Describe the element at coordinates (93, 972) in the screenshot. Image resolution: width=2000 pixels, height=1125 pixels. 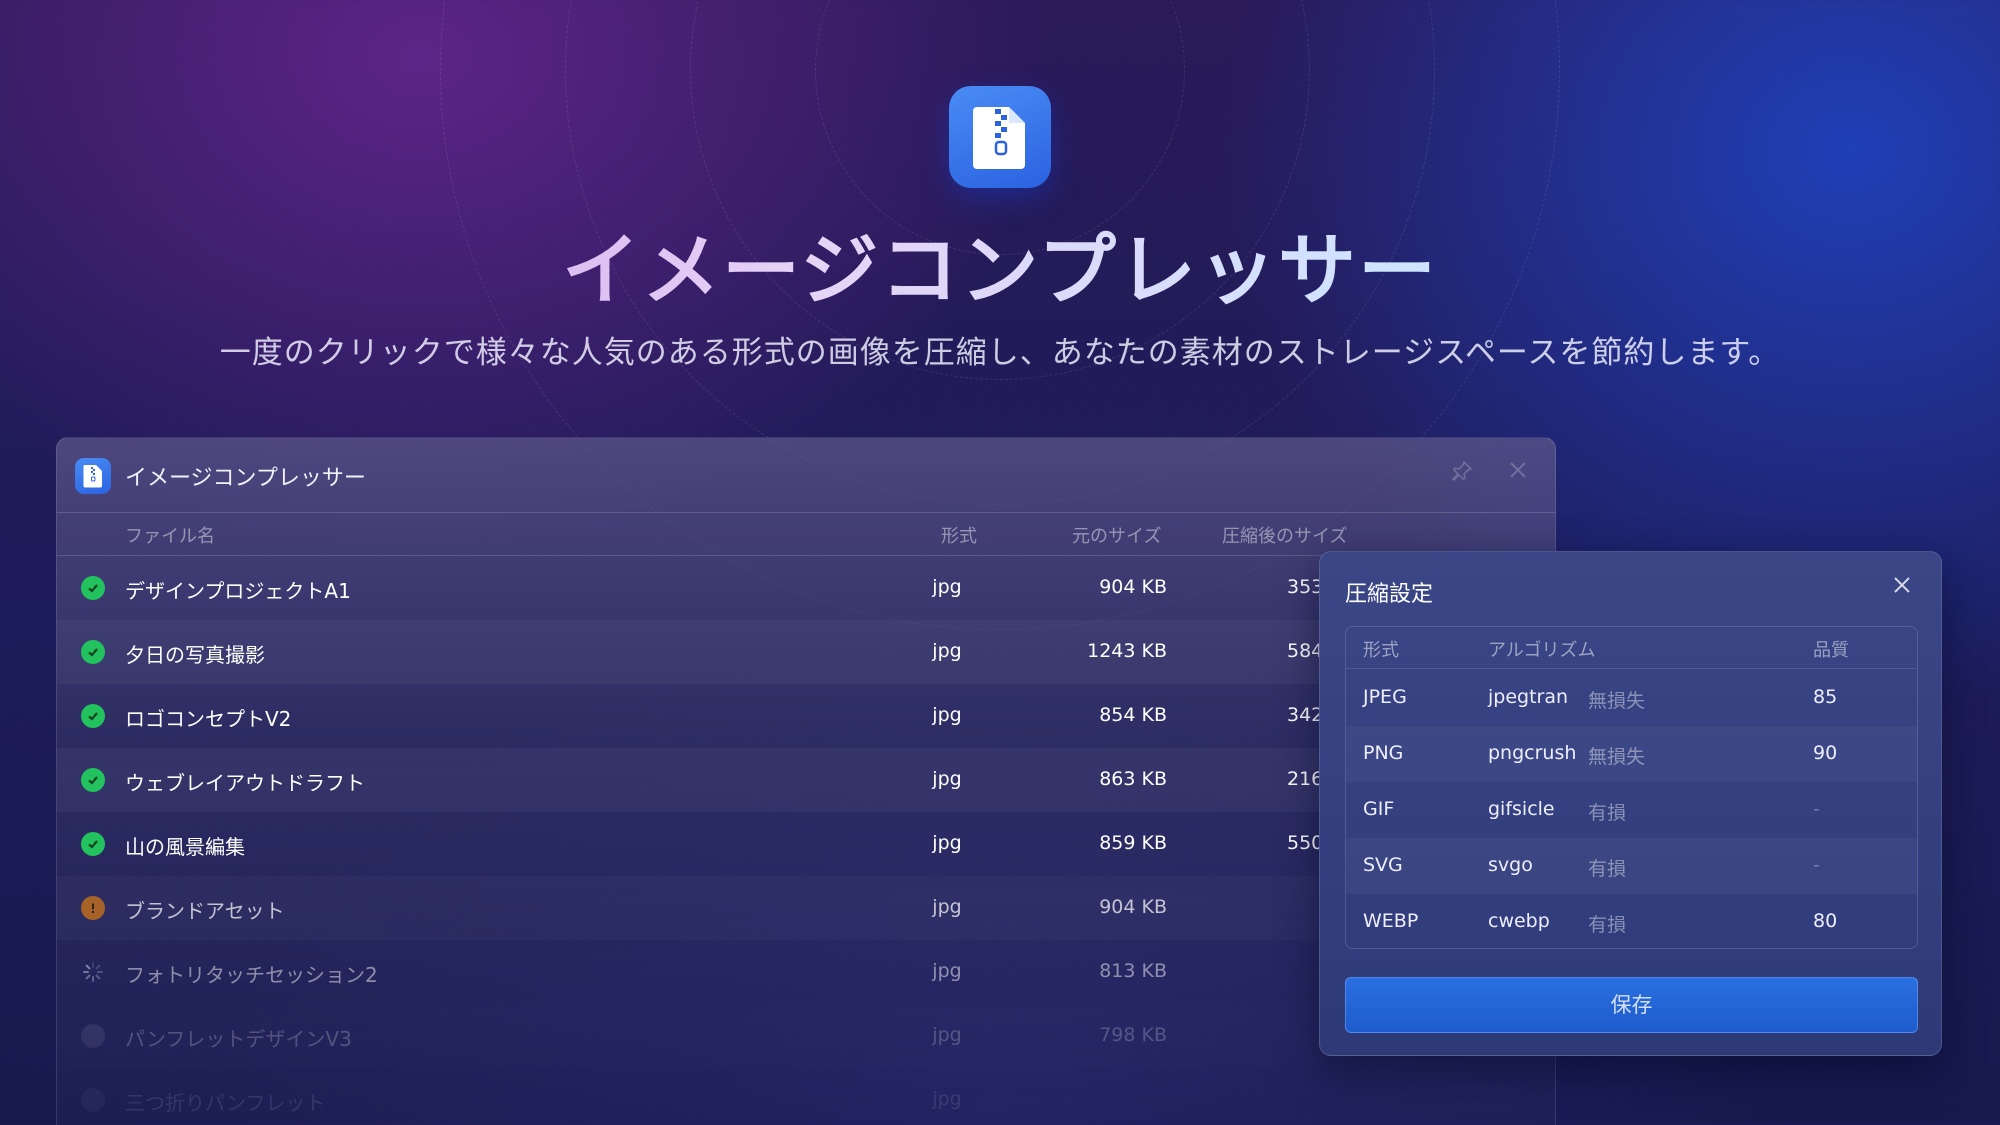
I see `loading-spinner-icon` at that location.